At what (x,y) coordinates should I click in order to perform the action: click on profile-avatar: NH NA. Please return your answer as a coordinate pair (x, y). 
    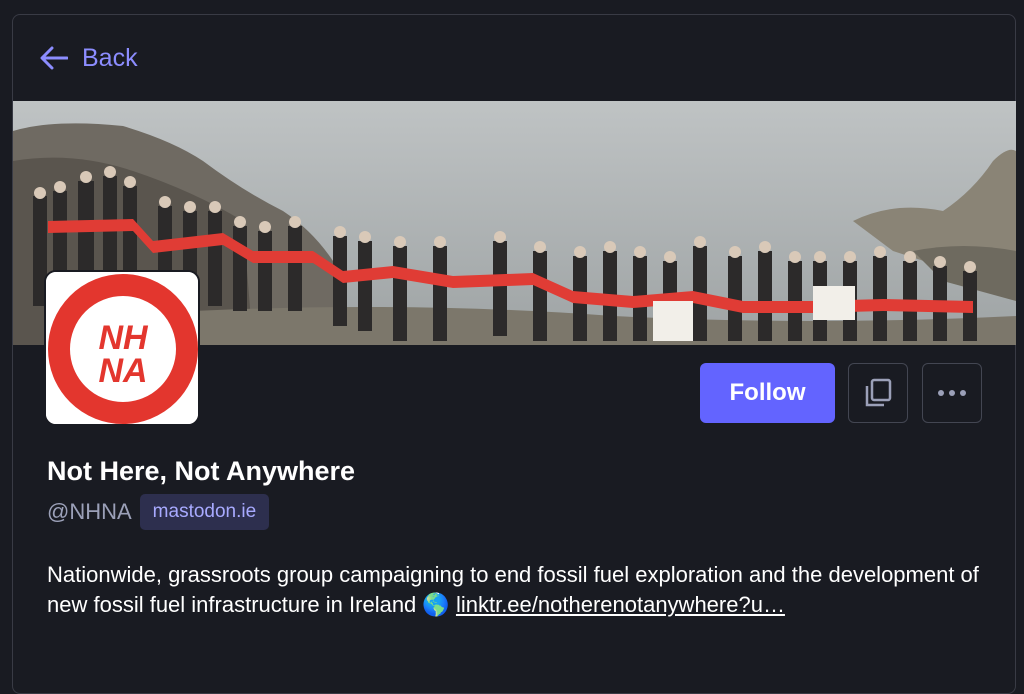
    Looking at the image, I should click on (122, 348).